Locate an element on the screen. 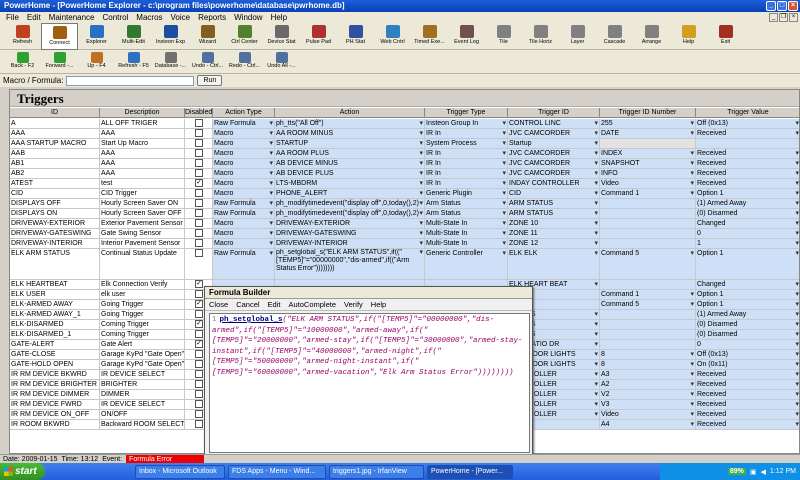 The height and width of the screenshot is (480, 800). dialog-menu-verify: Verify is located at coordinates (353, 304).